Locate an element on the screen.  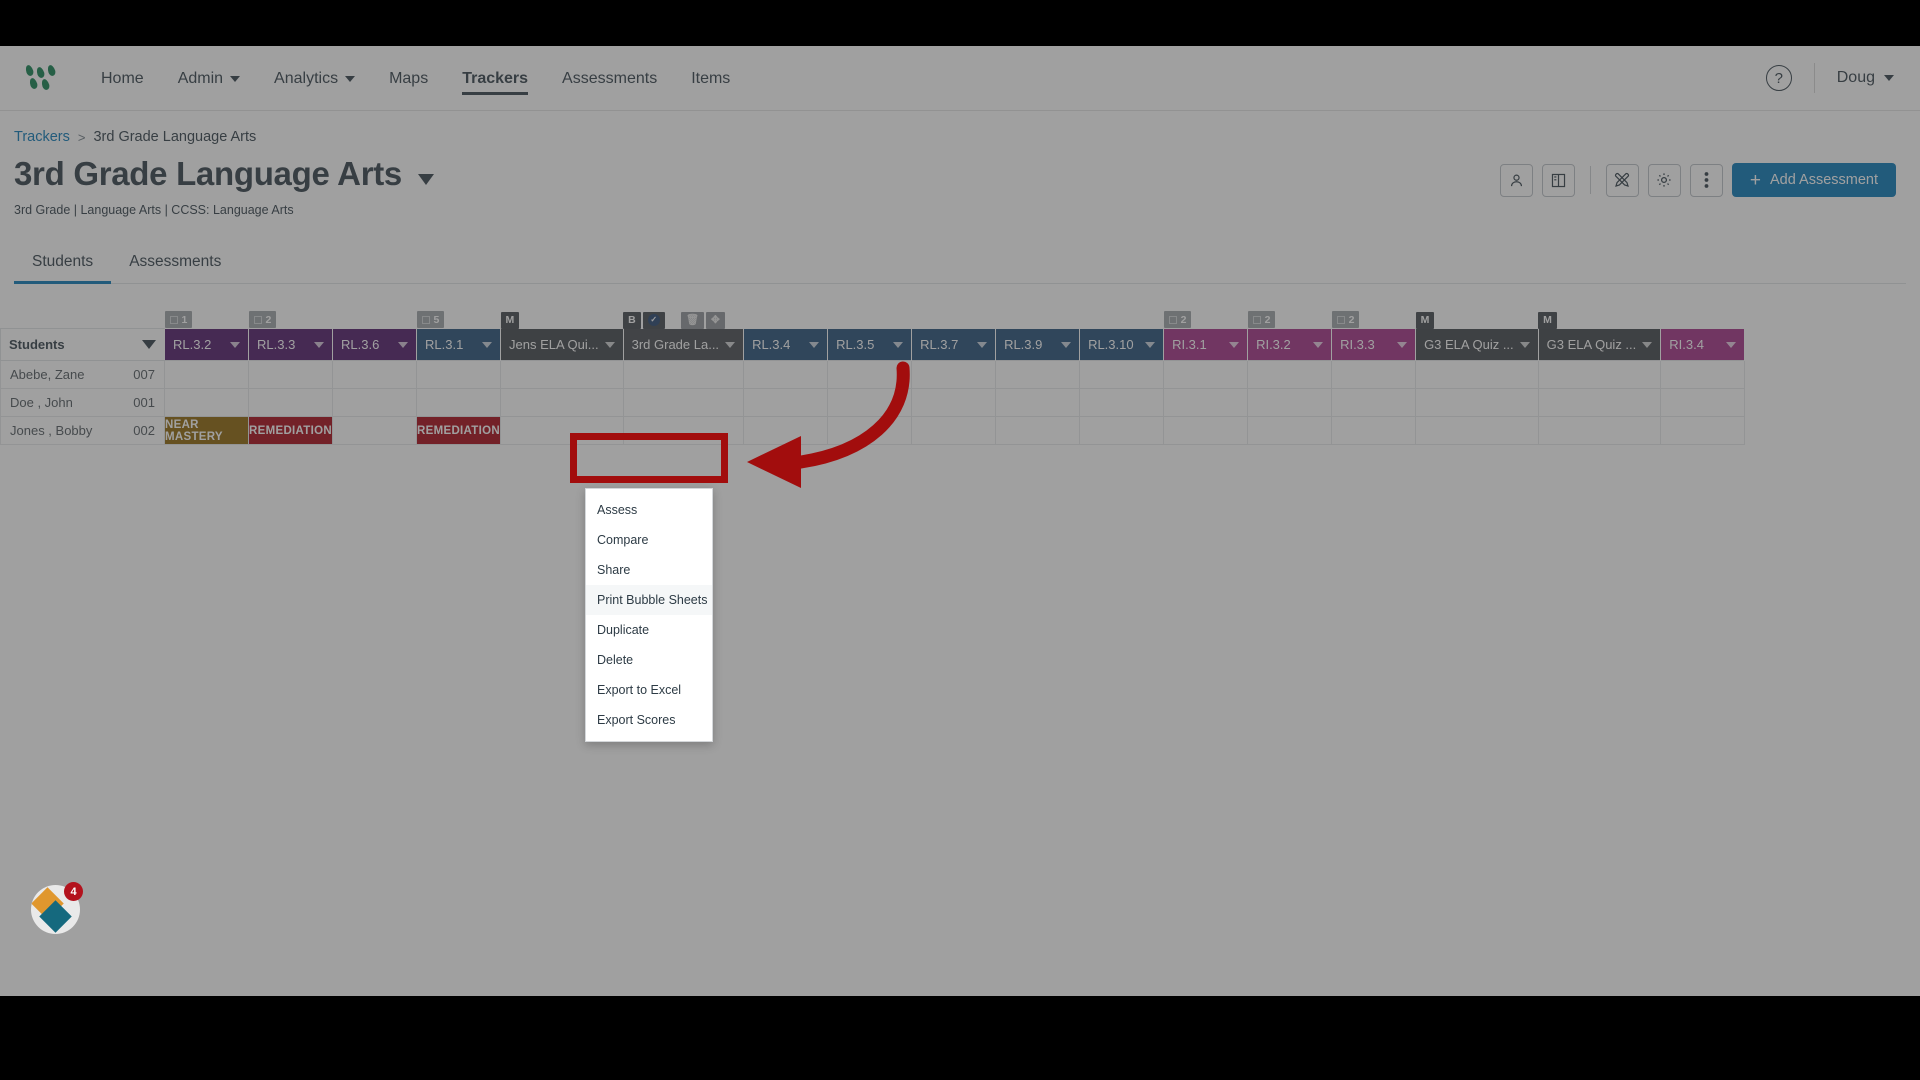
app-logo-icon is located at coordinates (40, 77).